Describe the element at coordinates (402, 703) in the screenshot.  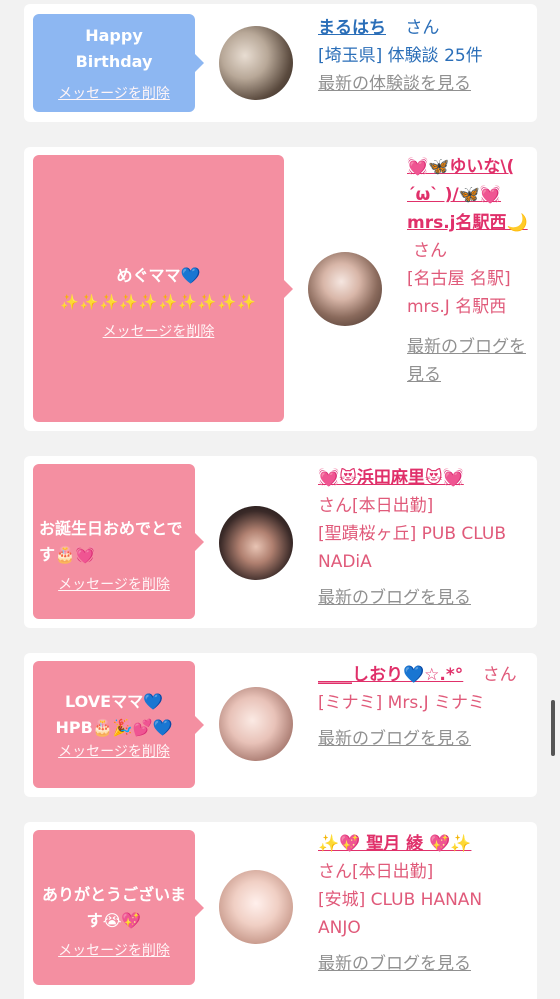
I see `user-meta: [ミナミ] Mrs.J ミナミ` at that location.